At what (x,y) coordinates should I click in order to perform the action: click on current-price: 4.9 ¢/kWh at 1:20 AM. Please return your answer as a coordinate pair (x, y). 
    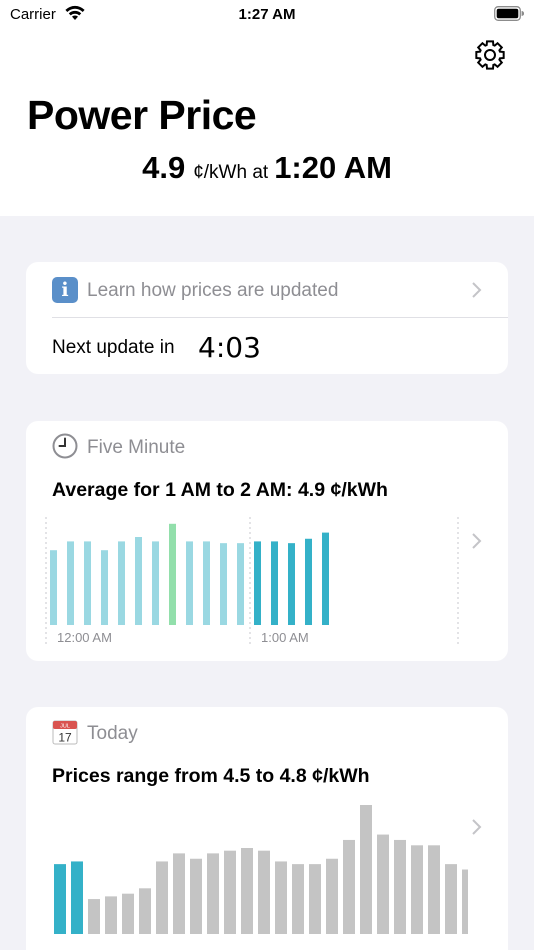
    Looking at the image, I should click on (267, 168).